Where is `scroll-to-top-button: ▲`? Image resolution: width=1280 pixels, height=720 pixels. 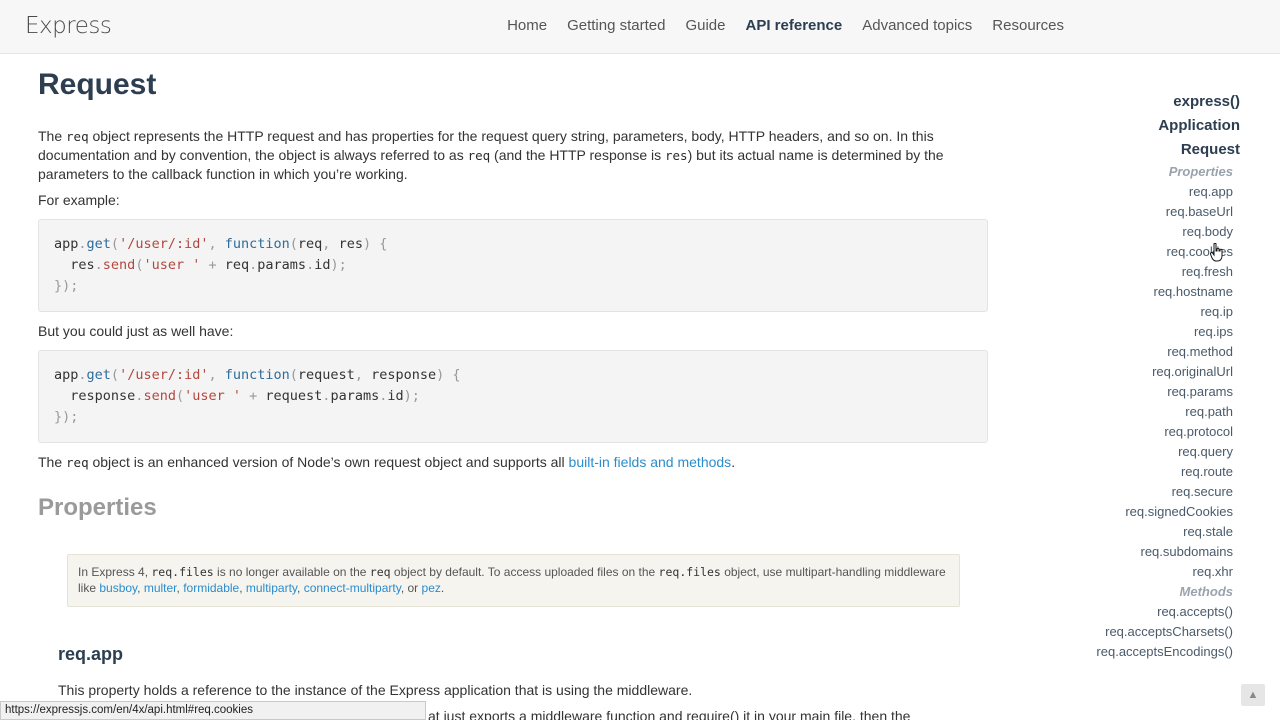
scroll-to-top-button: ▲ is located at coordinates (1253, 695).